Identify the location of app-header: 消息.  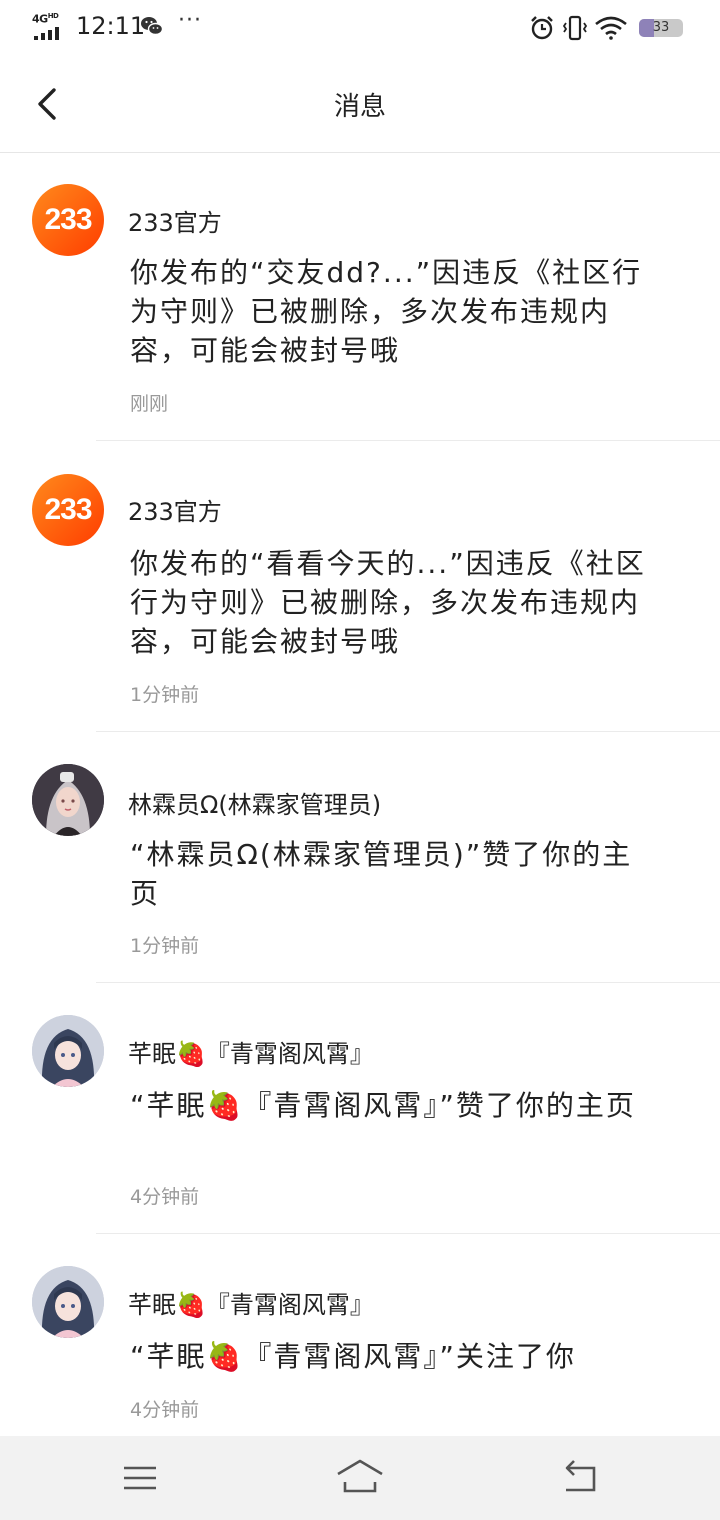
(360, 104).